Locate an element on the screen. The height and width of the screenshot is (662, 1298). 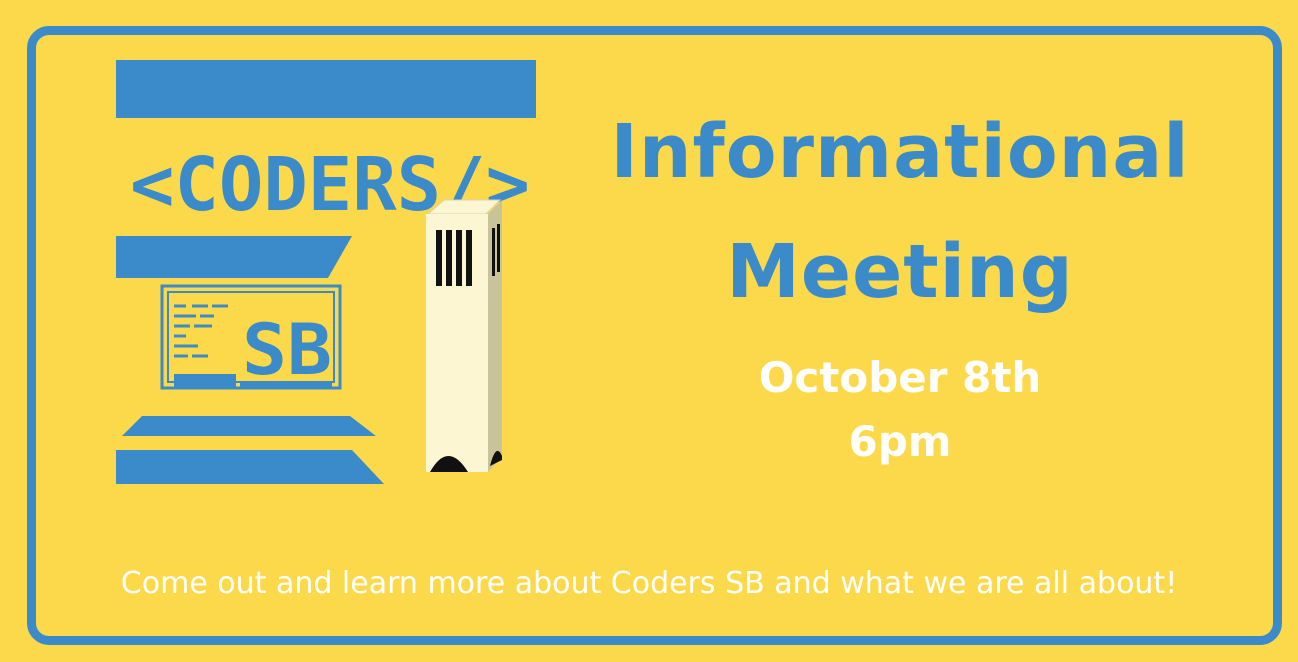
logo-sub-mark: SB is located at coordinates (287, 350).